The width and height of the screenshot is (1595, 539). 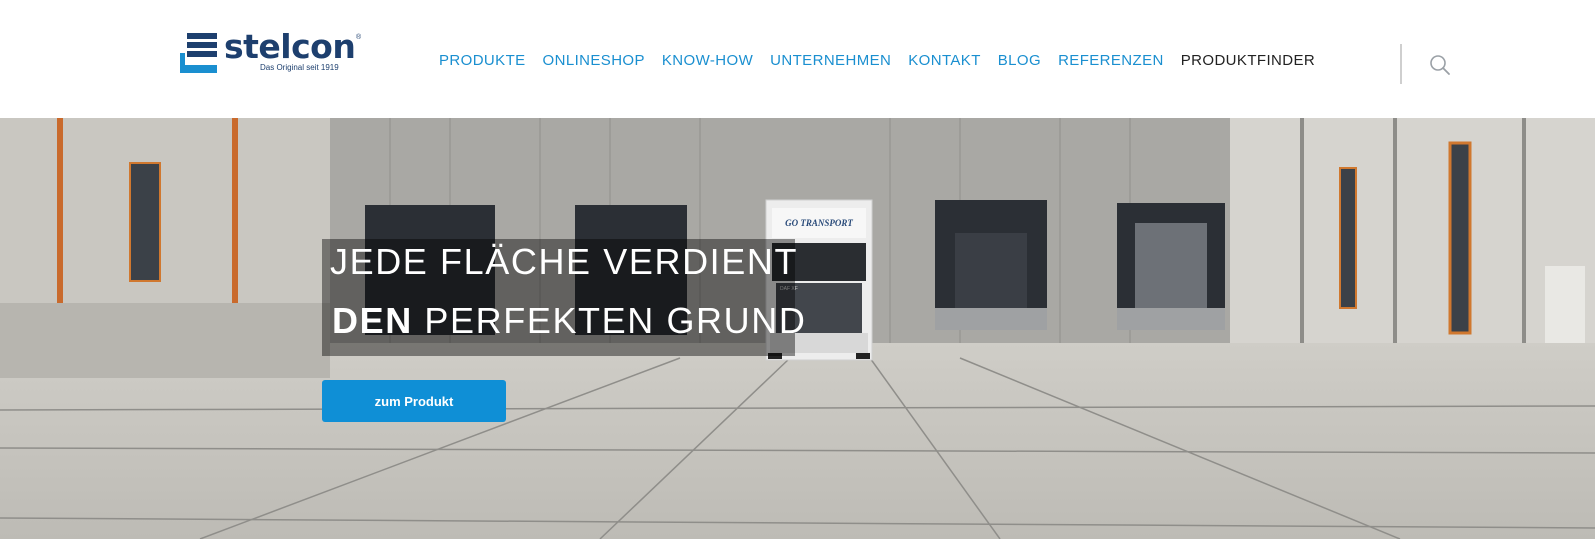 I want to click on nav-referenzen: REFERENZEN, so click(x=1111, y=60).